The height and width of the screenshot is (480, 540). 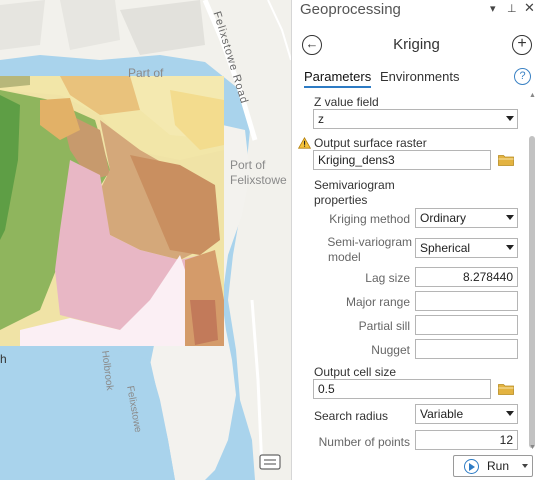 I want to click on semivariogram-label-line1: Semivariogram, so click(x=354, y=185).